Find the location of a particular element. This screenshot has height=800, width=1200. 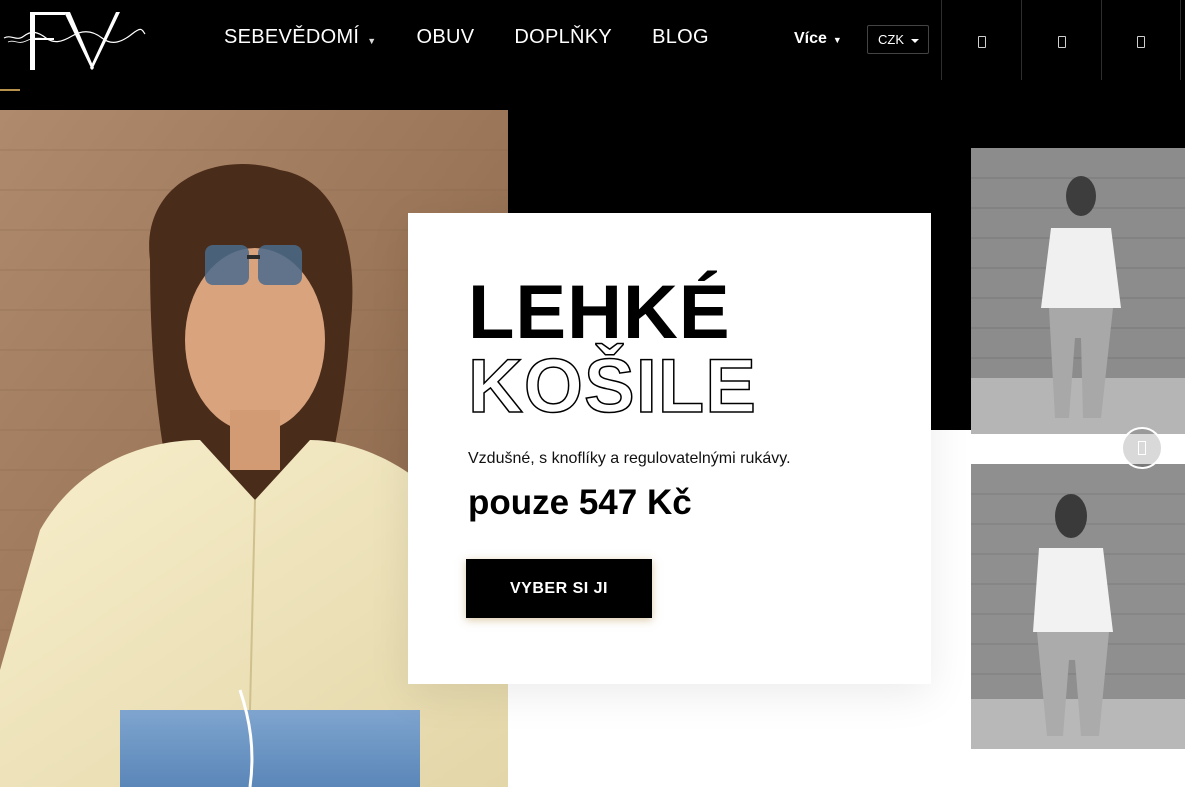

nav-item-obuv: OBUV is located at coordinates (445, 37).